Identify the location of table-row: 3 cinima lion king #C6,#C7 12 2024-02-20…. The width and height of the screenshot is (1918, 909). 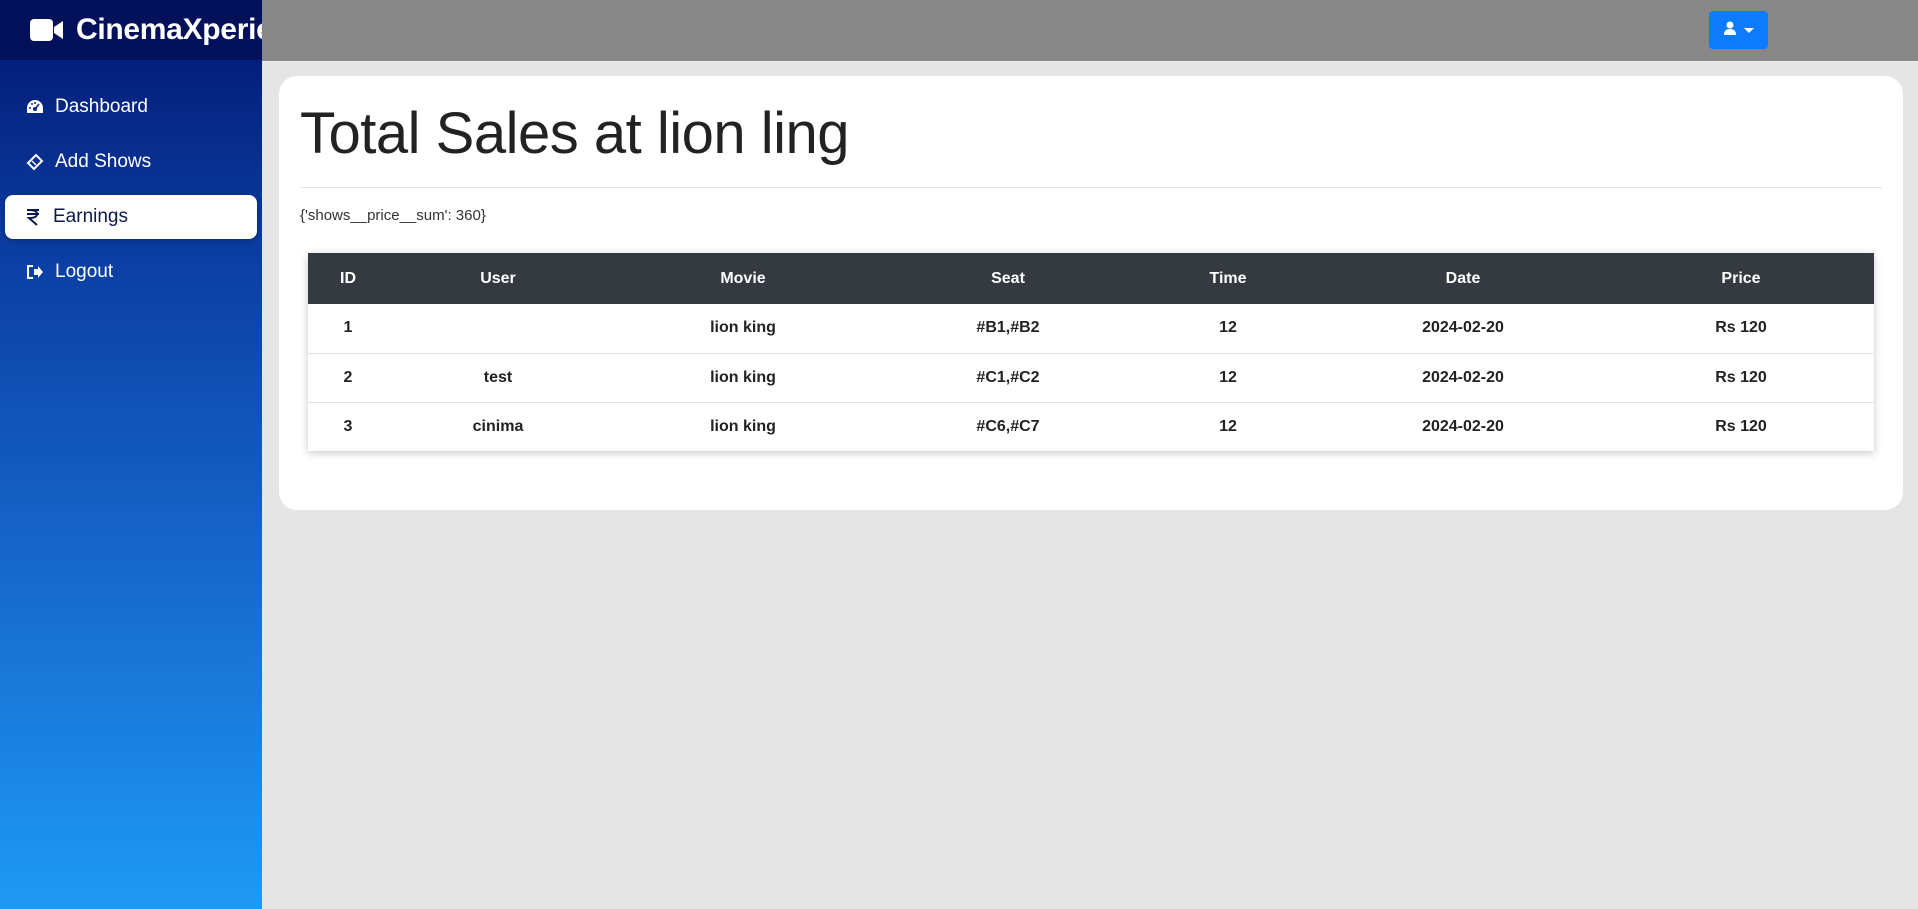
(1091, 426).